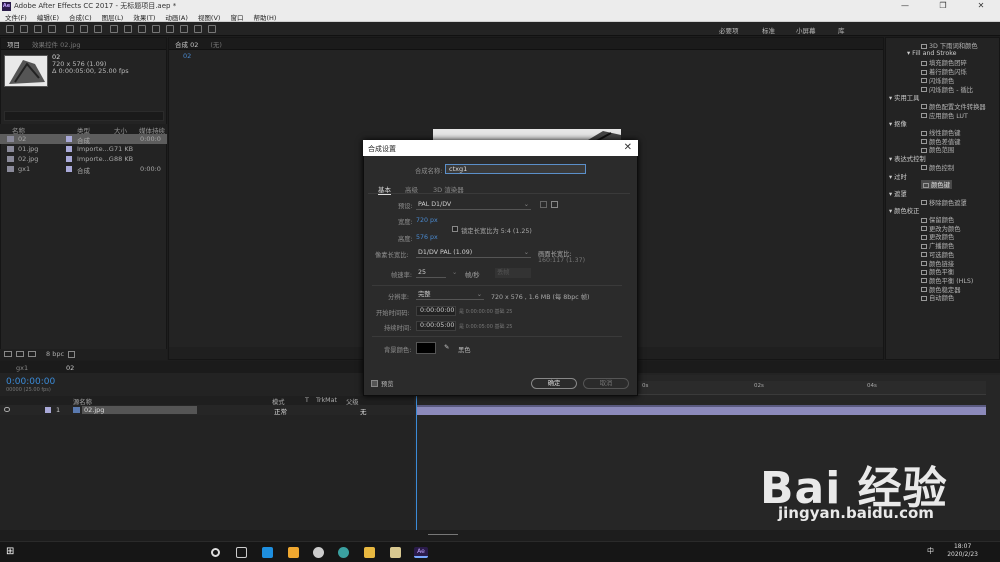  Describe the element at coordinates (427, 237) in the screenshot. I see `height-value: 576 px` at that location.